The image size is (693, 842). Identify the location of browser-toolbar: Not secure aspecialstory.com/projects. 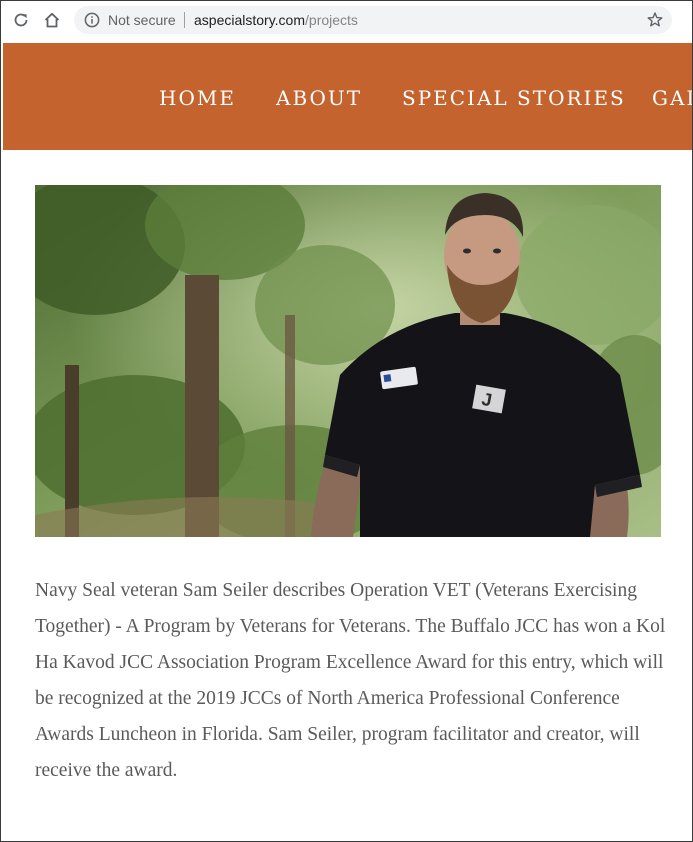
(346, 21).